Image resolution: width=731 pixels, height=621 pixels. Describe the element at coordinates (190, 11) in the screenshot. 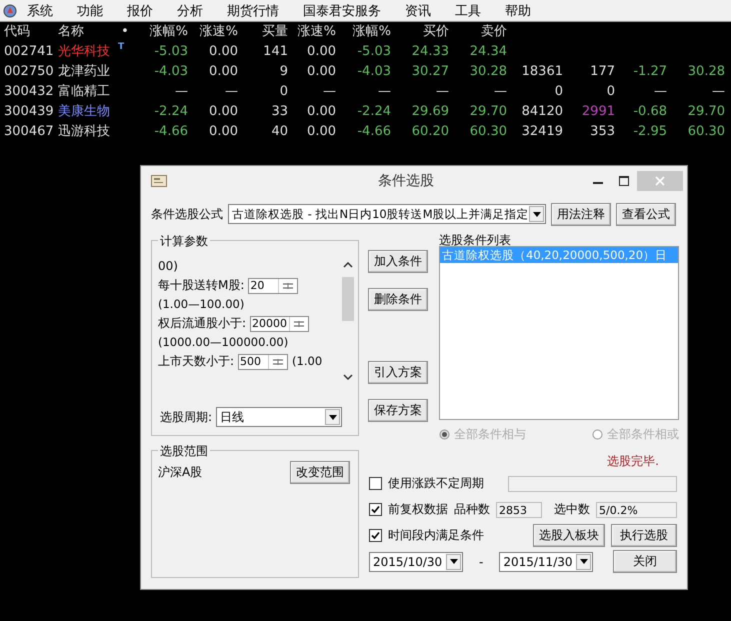

I see `menu-item: 分析` at that location.